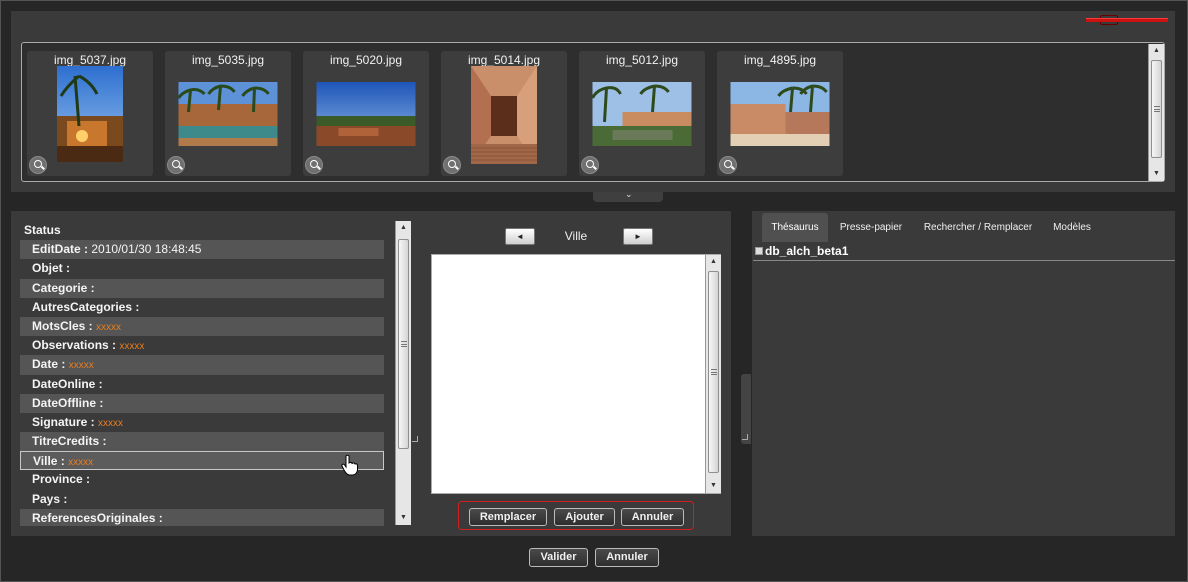  What do you see at coordinates (964, 251) in the screenshot?
I see `thesaurus-tree: db_alch_beta1` at bounding box center [964, 251].